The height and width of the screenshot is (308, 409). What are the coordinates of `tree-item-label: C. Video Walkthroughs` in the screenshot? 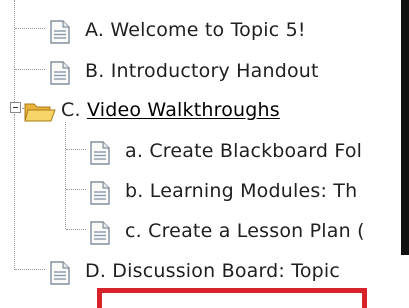 It's located at (170, 110).